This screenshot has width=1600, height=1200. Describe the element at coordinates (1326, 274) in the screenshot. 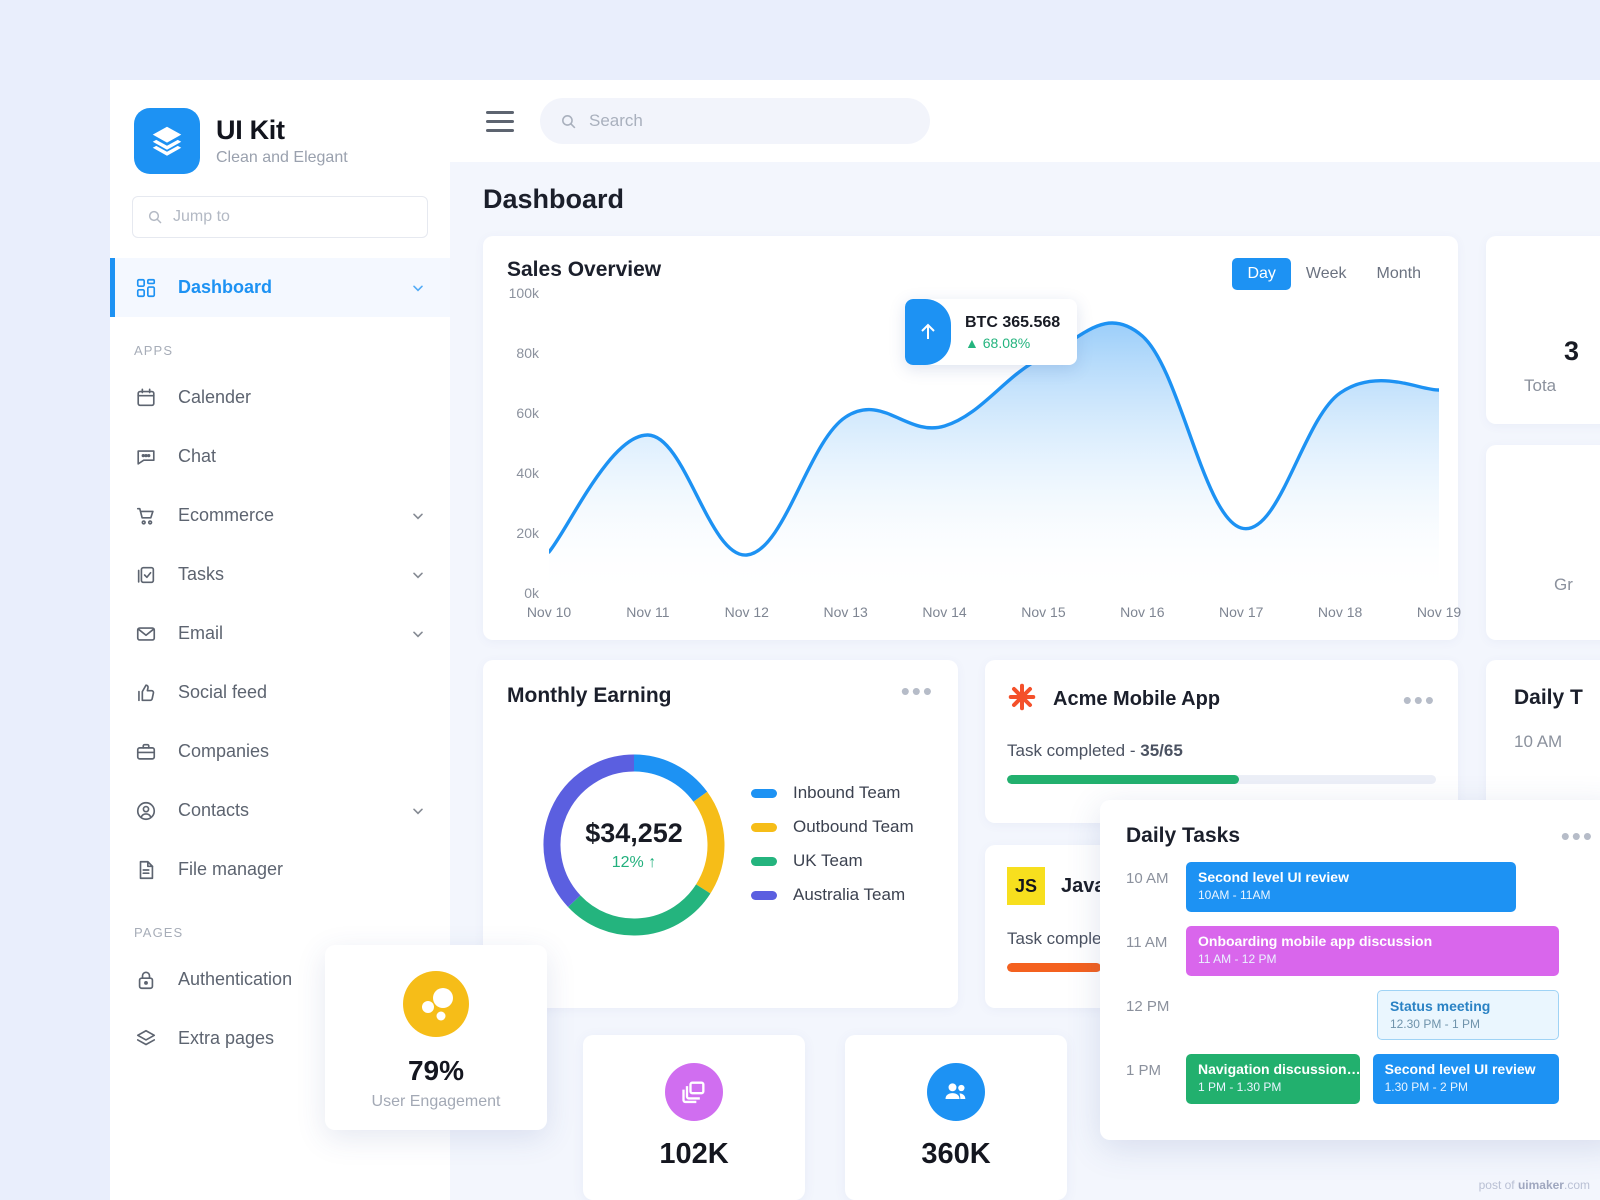

I see `range-week: Week` at that location.